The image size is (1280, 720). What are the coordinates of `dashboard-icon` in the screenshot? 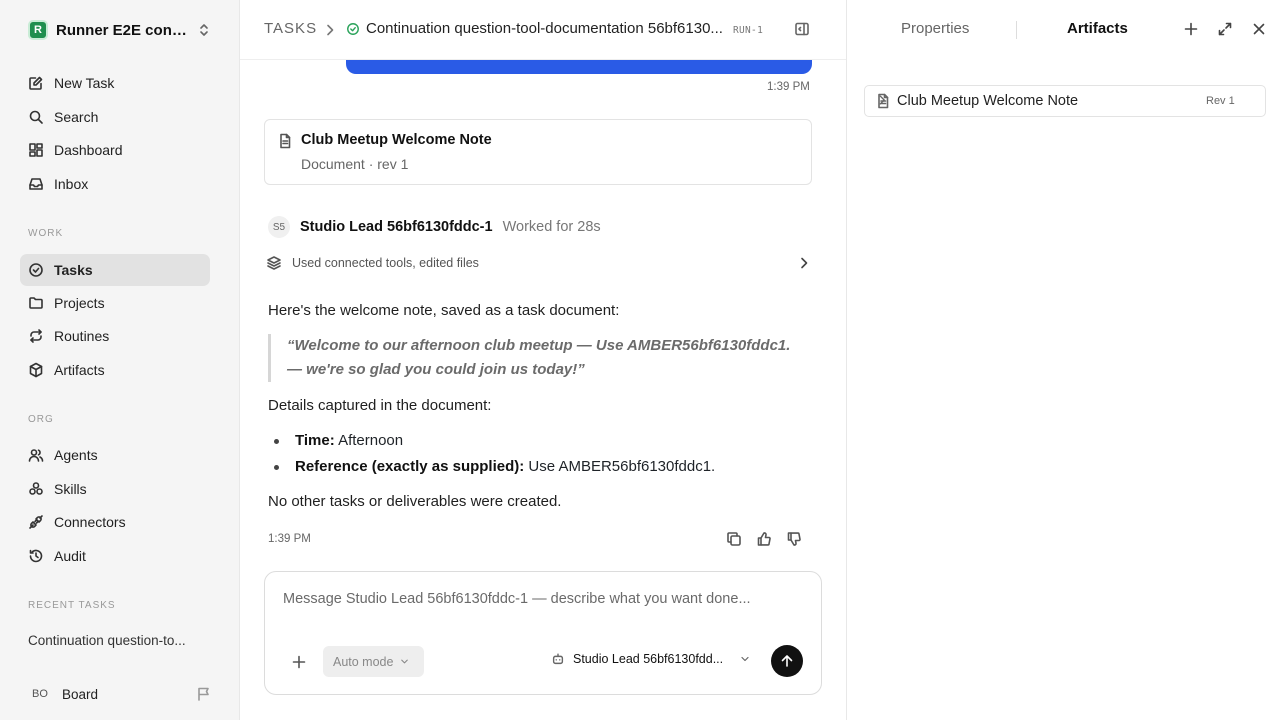 It's located at (36, 150).